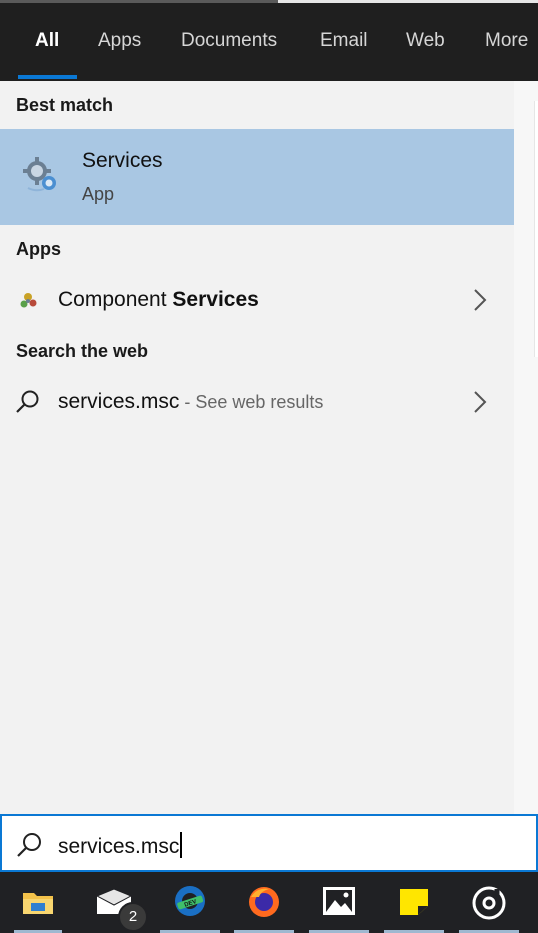  What do you see at coordinates (269, 843) in the screenshot?
I see `search-box: services.msc` at bounding box center [269, 843].